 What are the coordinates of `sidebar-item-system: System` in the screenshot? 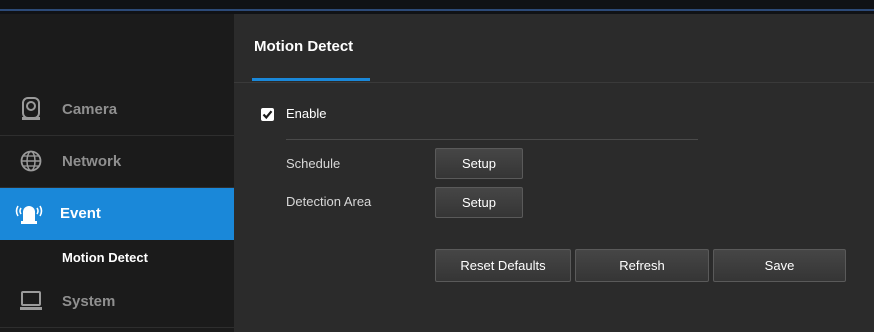 It's located at (117, 302).